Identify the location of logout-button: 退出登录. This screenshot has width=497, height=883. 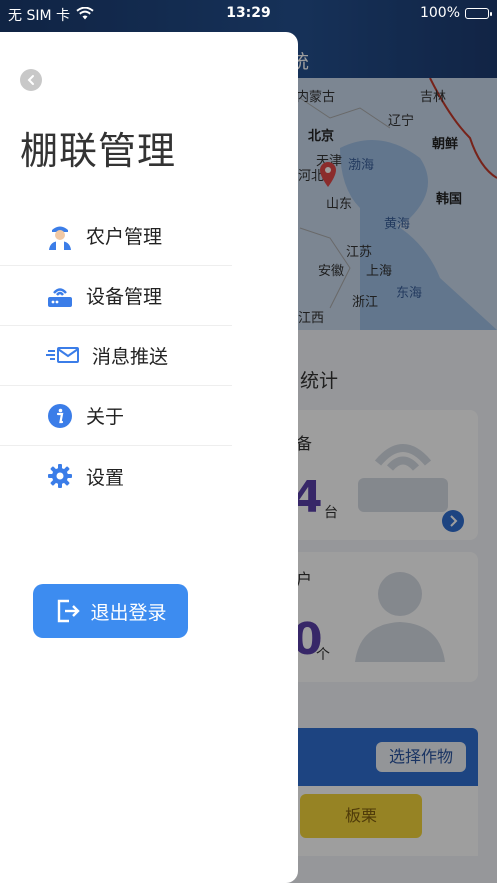
(110, 611).